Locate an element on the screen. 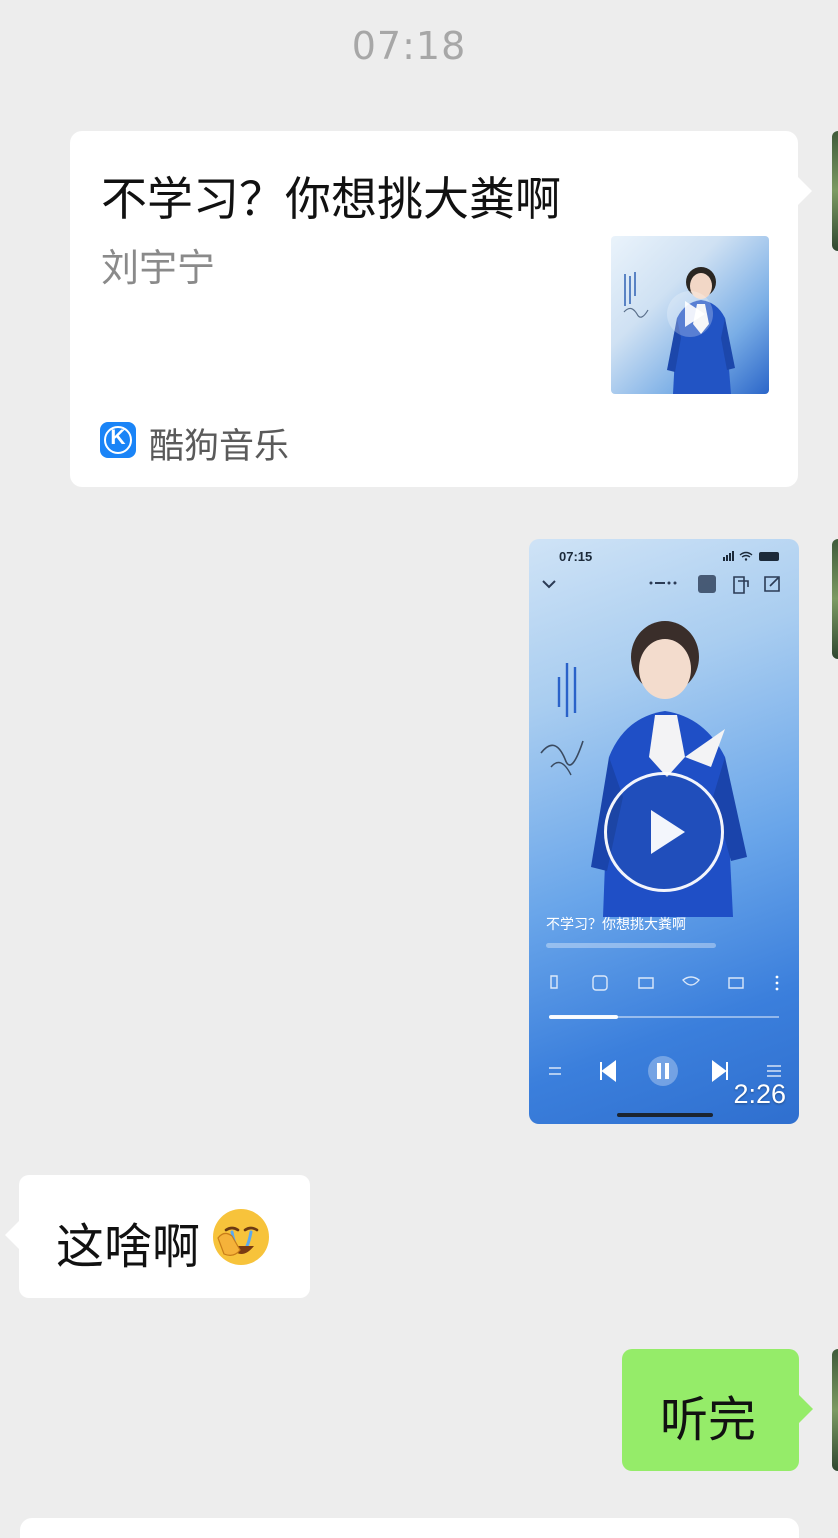 The width and height of the screenshot is (838, 1538). sent-message-text: 听完 is located at coordinates (708, 1420).